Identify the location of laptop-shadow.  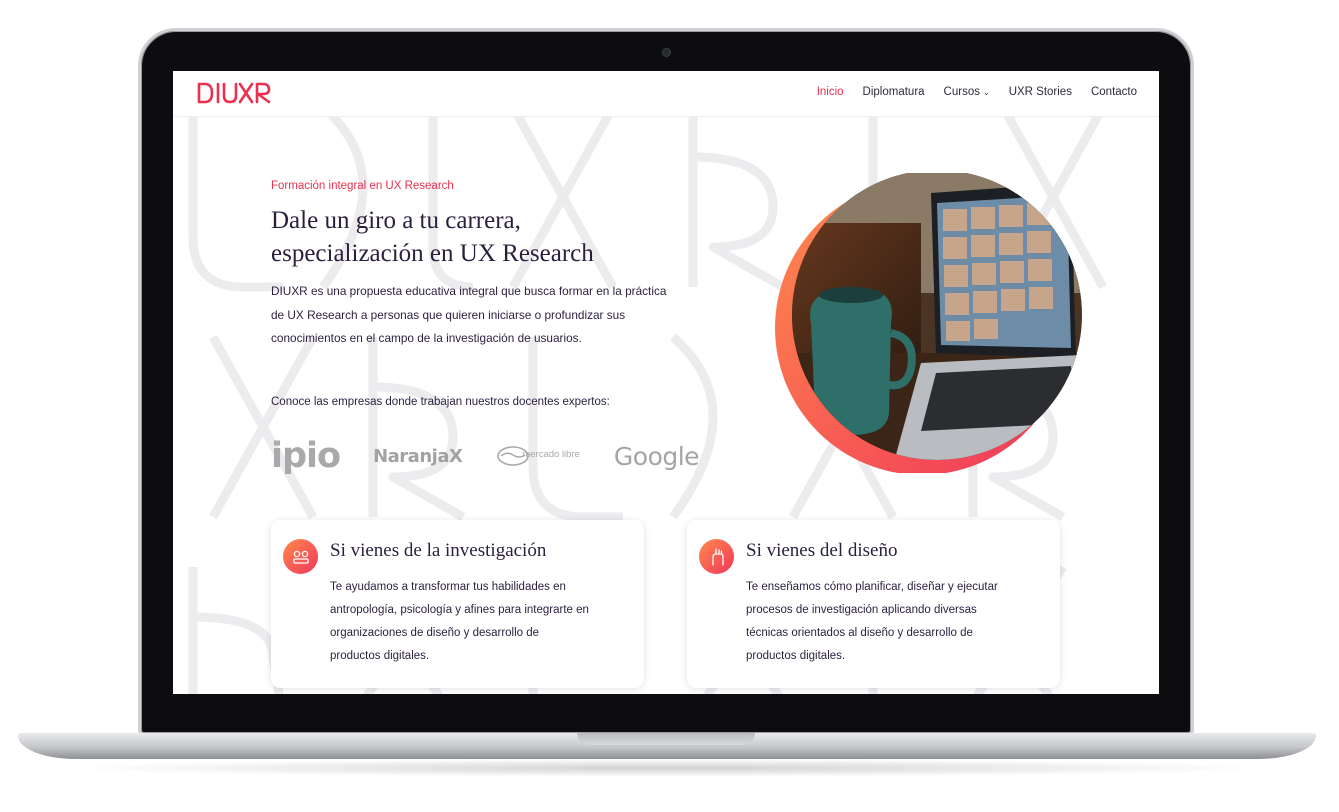
(668, 768).